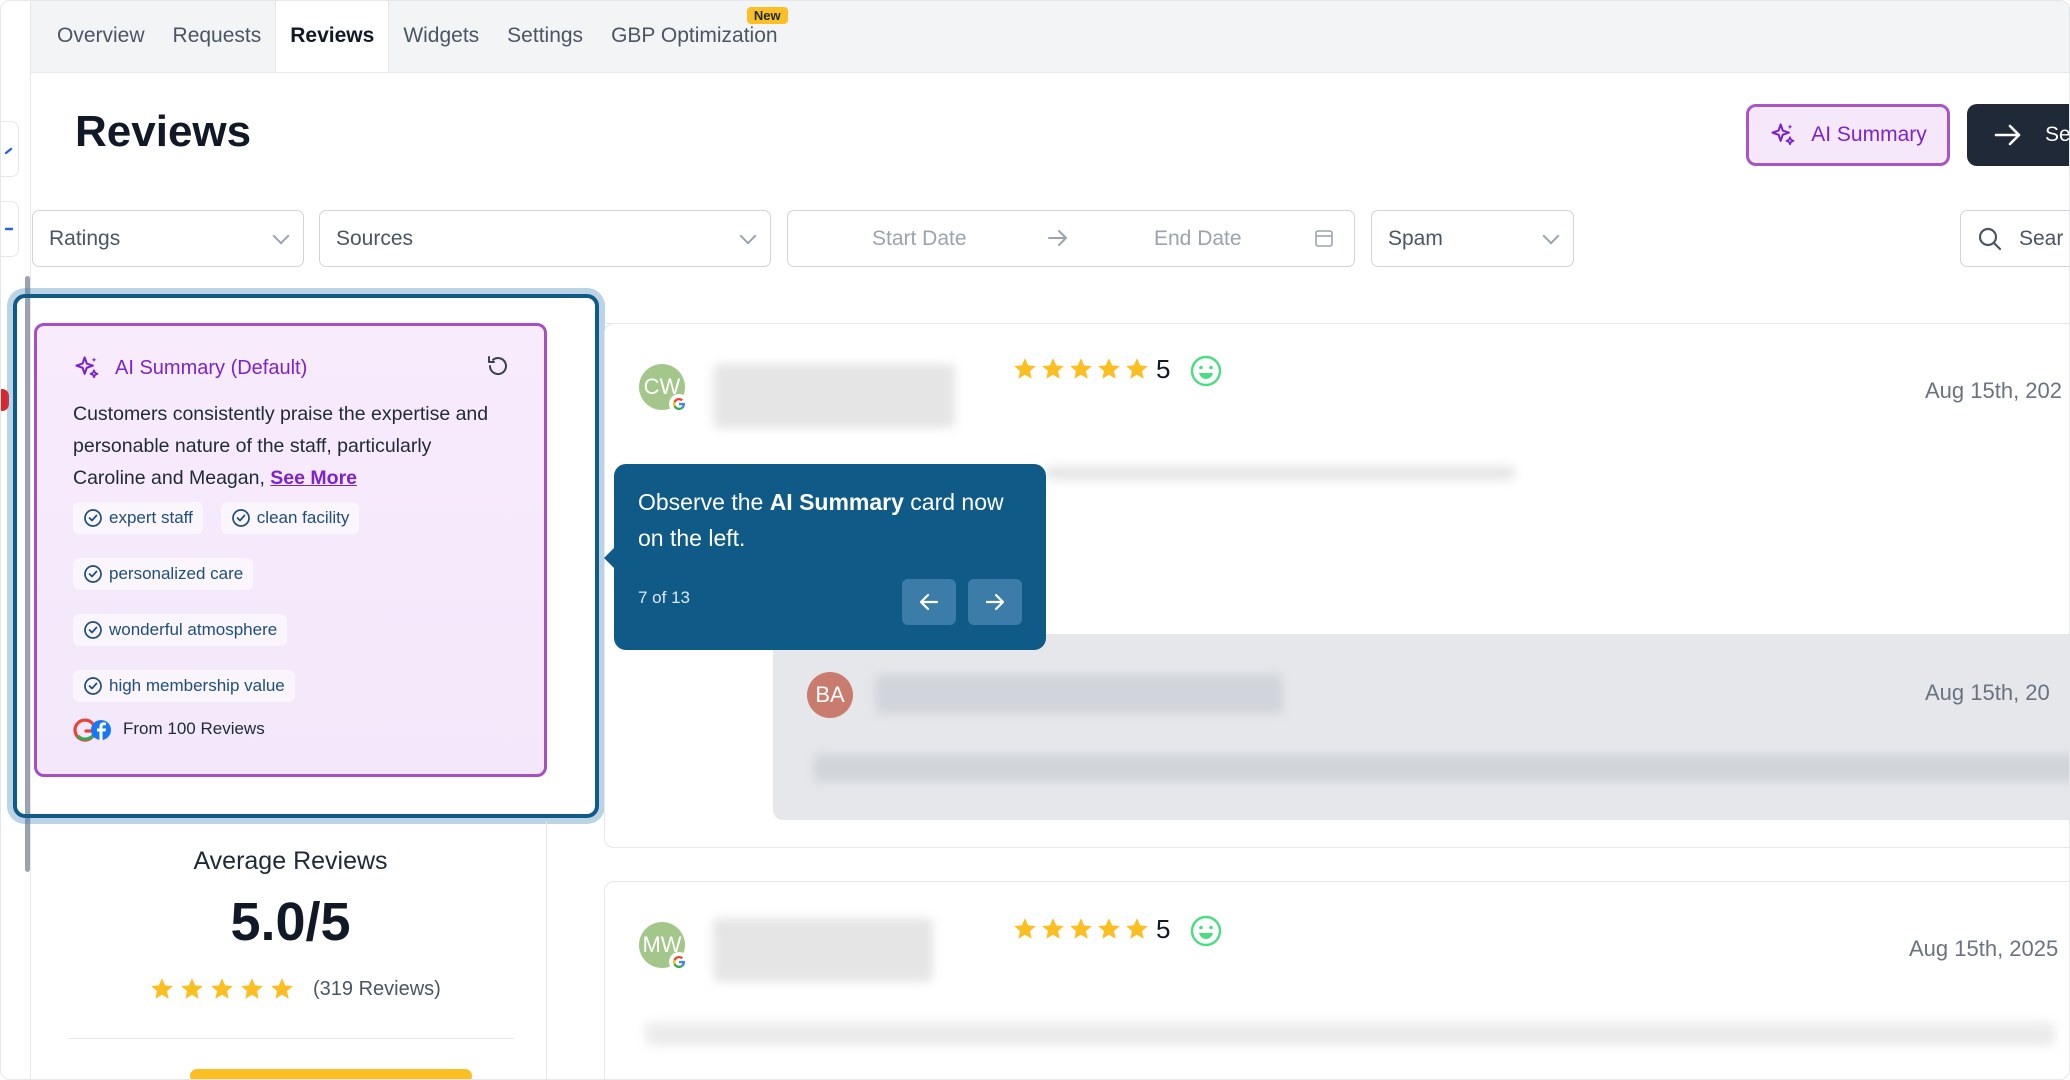  Describe the element at coordinates (545, 238) in the screenshot. I see `sources-filter: Sources` at that location.